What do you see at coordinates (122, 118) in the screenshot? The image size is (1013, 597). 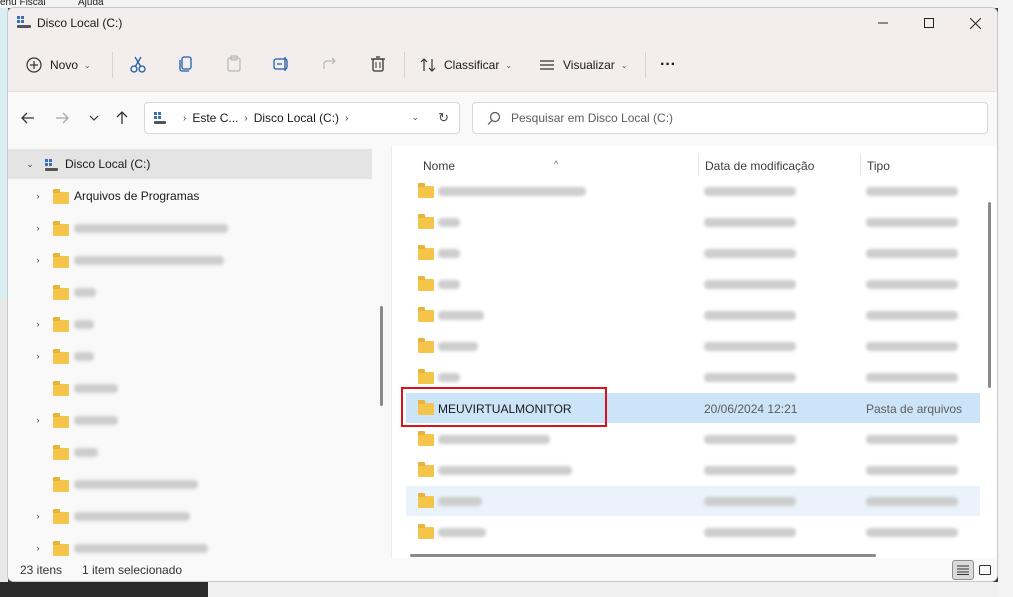 I see `up-button` at bounding box center [122, 118].